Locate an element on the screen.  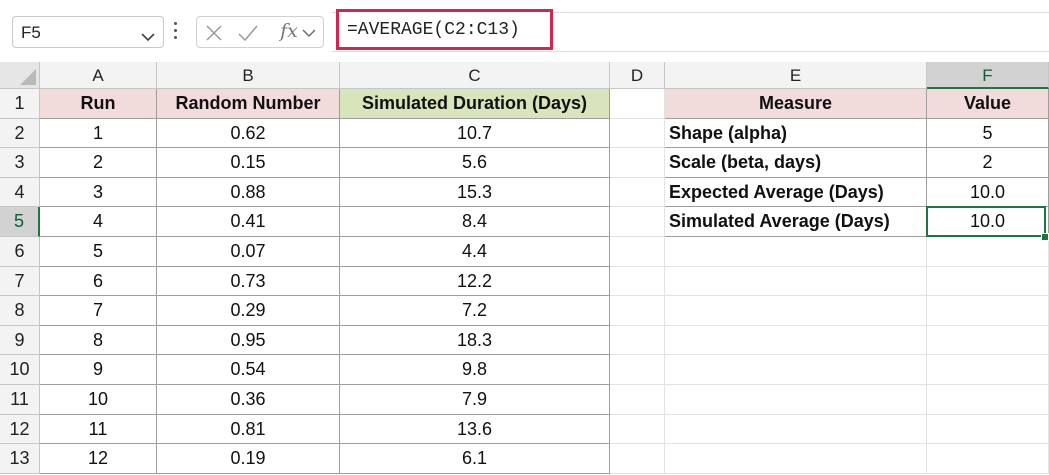
table-cell: 8 is located at coordinates (98, 340).